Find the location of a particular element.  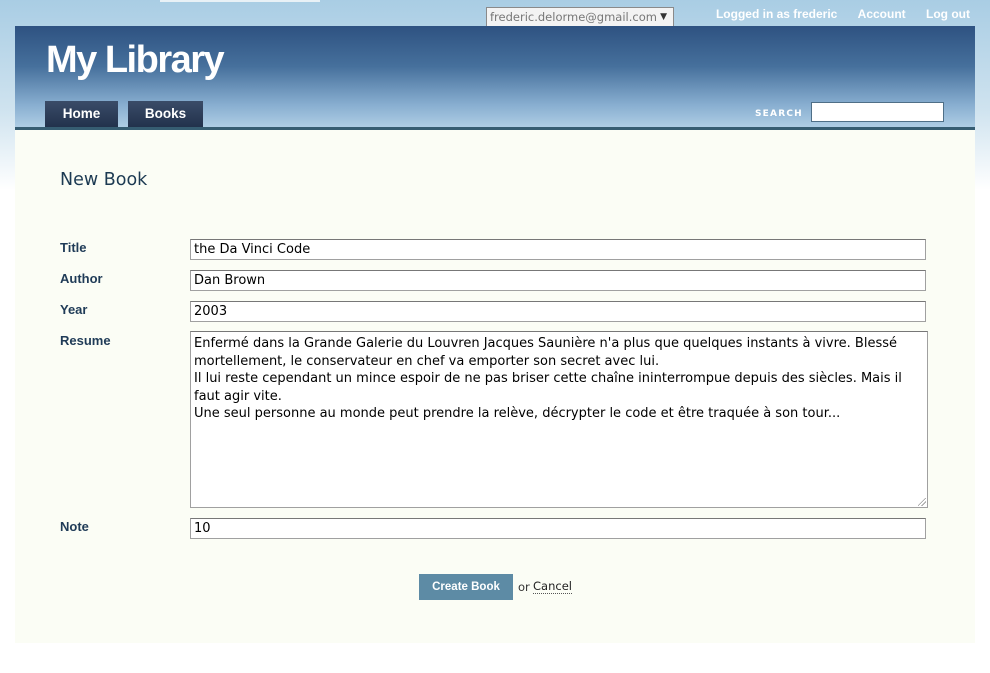

search-input is located at coordinates (877, 112).